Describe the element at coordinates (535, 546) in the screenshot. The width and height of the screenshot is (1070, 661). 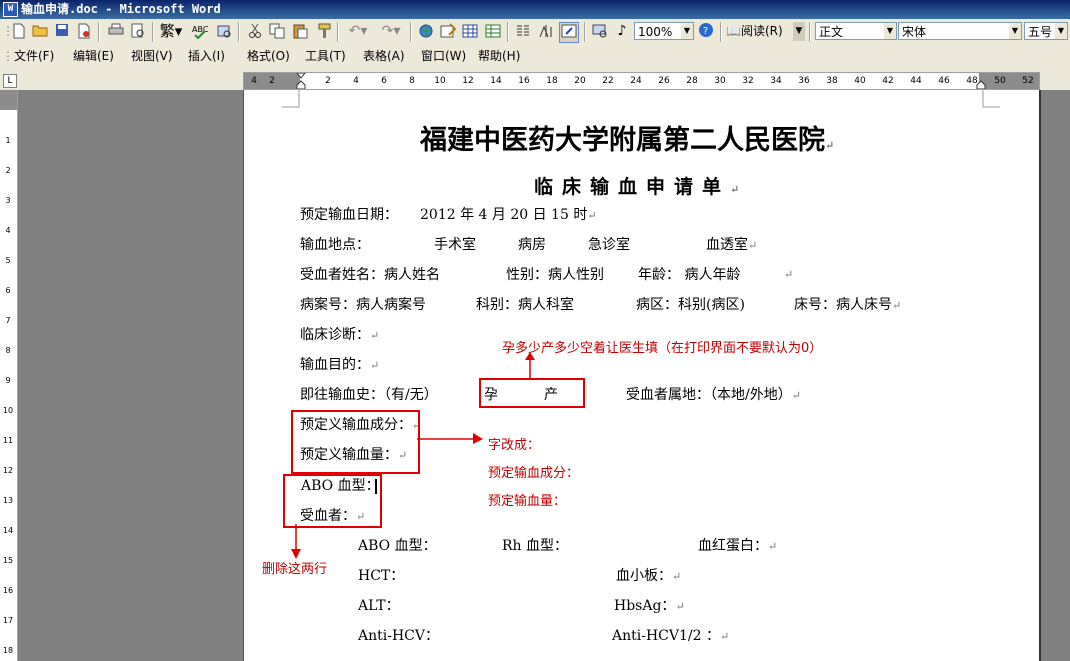
I see `rh-type-label: Rh 血型：` at that location.